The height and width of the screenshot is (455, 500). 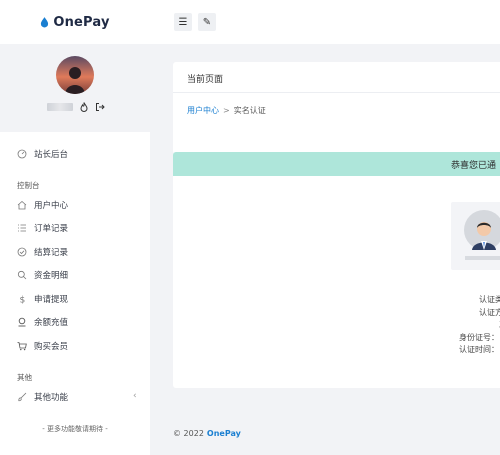 I want to click on brand-name: OnePay, so click(x=81, y=22).